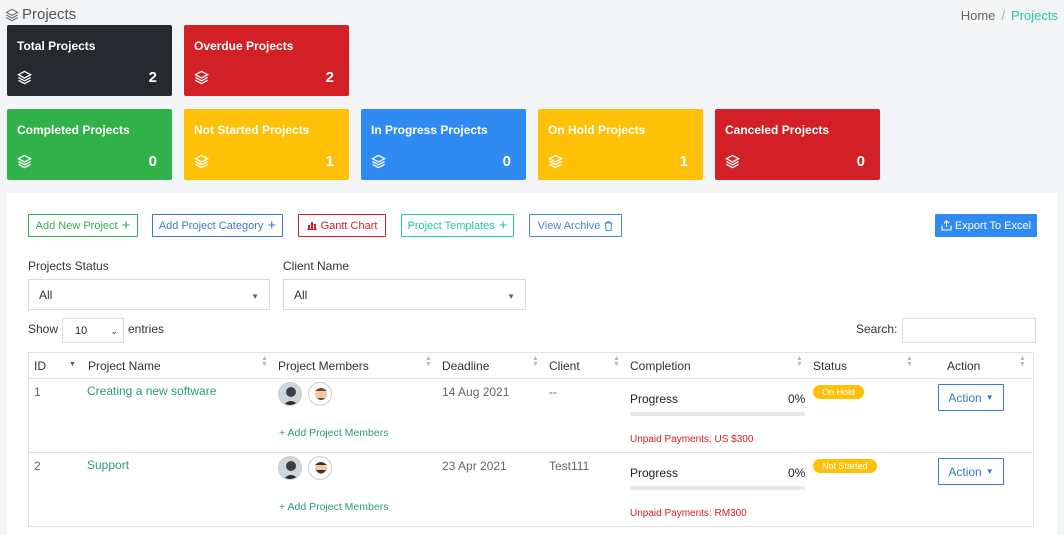 The height and width of the screenshot is (535, 1064). I want to click on on-hold-projects-card: On Hold Projects 1, so click(620, 144).